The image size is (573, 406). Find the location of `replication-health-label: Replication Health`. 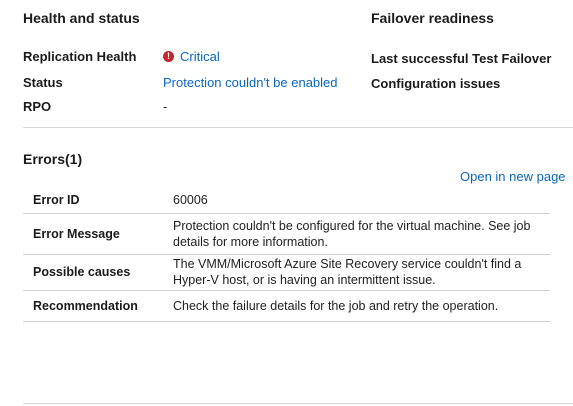

replication-health-label: Replication Health is located at coordinates (80, 56).